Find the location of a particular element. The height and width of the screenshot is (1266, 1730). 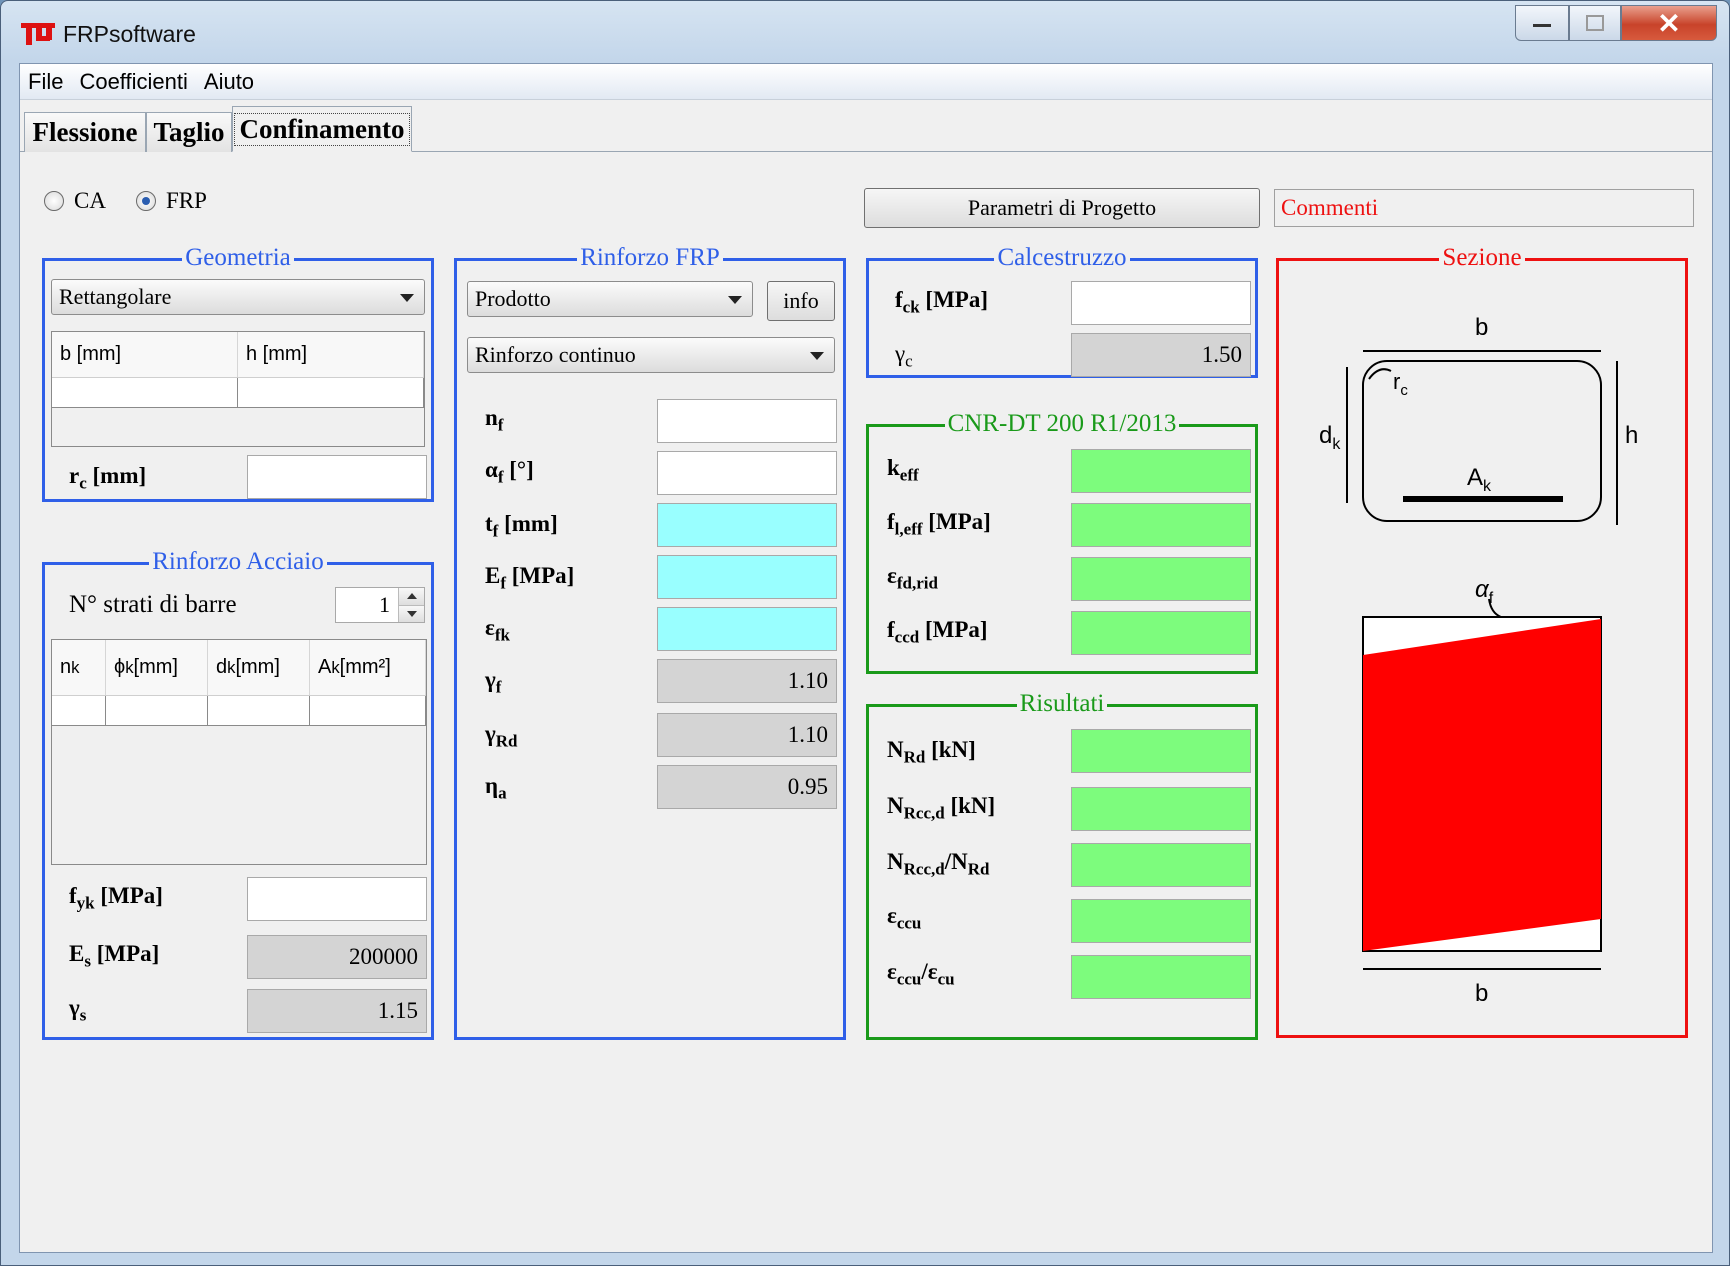

nrd-label: NRd [kN] is located at coordinates (931, 752).